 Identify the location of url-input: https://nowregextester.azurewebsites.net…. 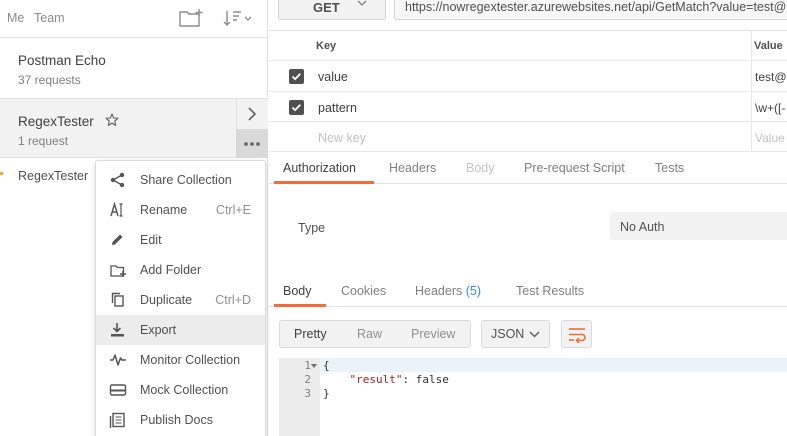
(590, 10).